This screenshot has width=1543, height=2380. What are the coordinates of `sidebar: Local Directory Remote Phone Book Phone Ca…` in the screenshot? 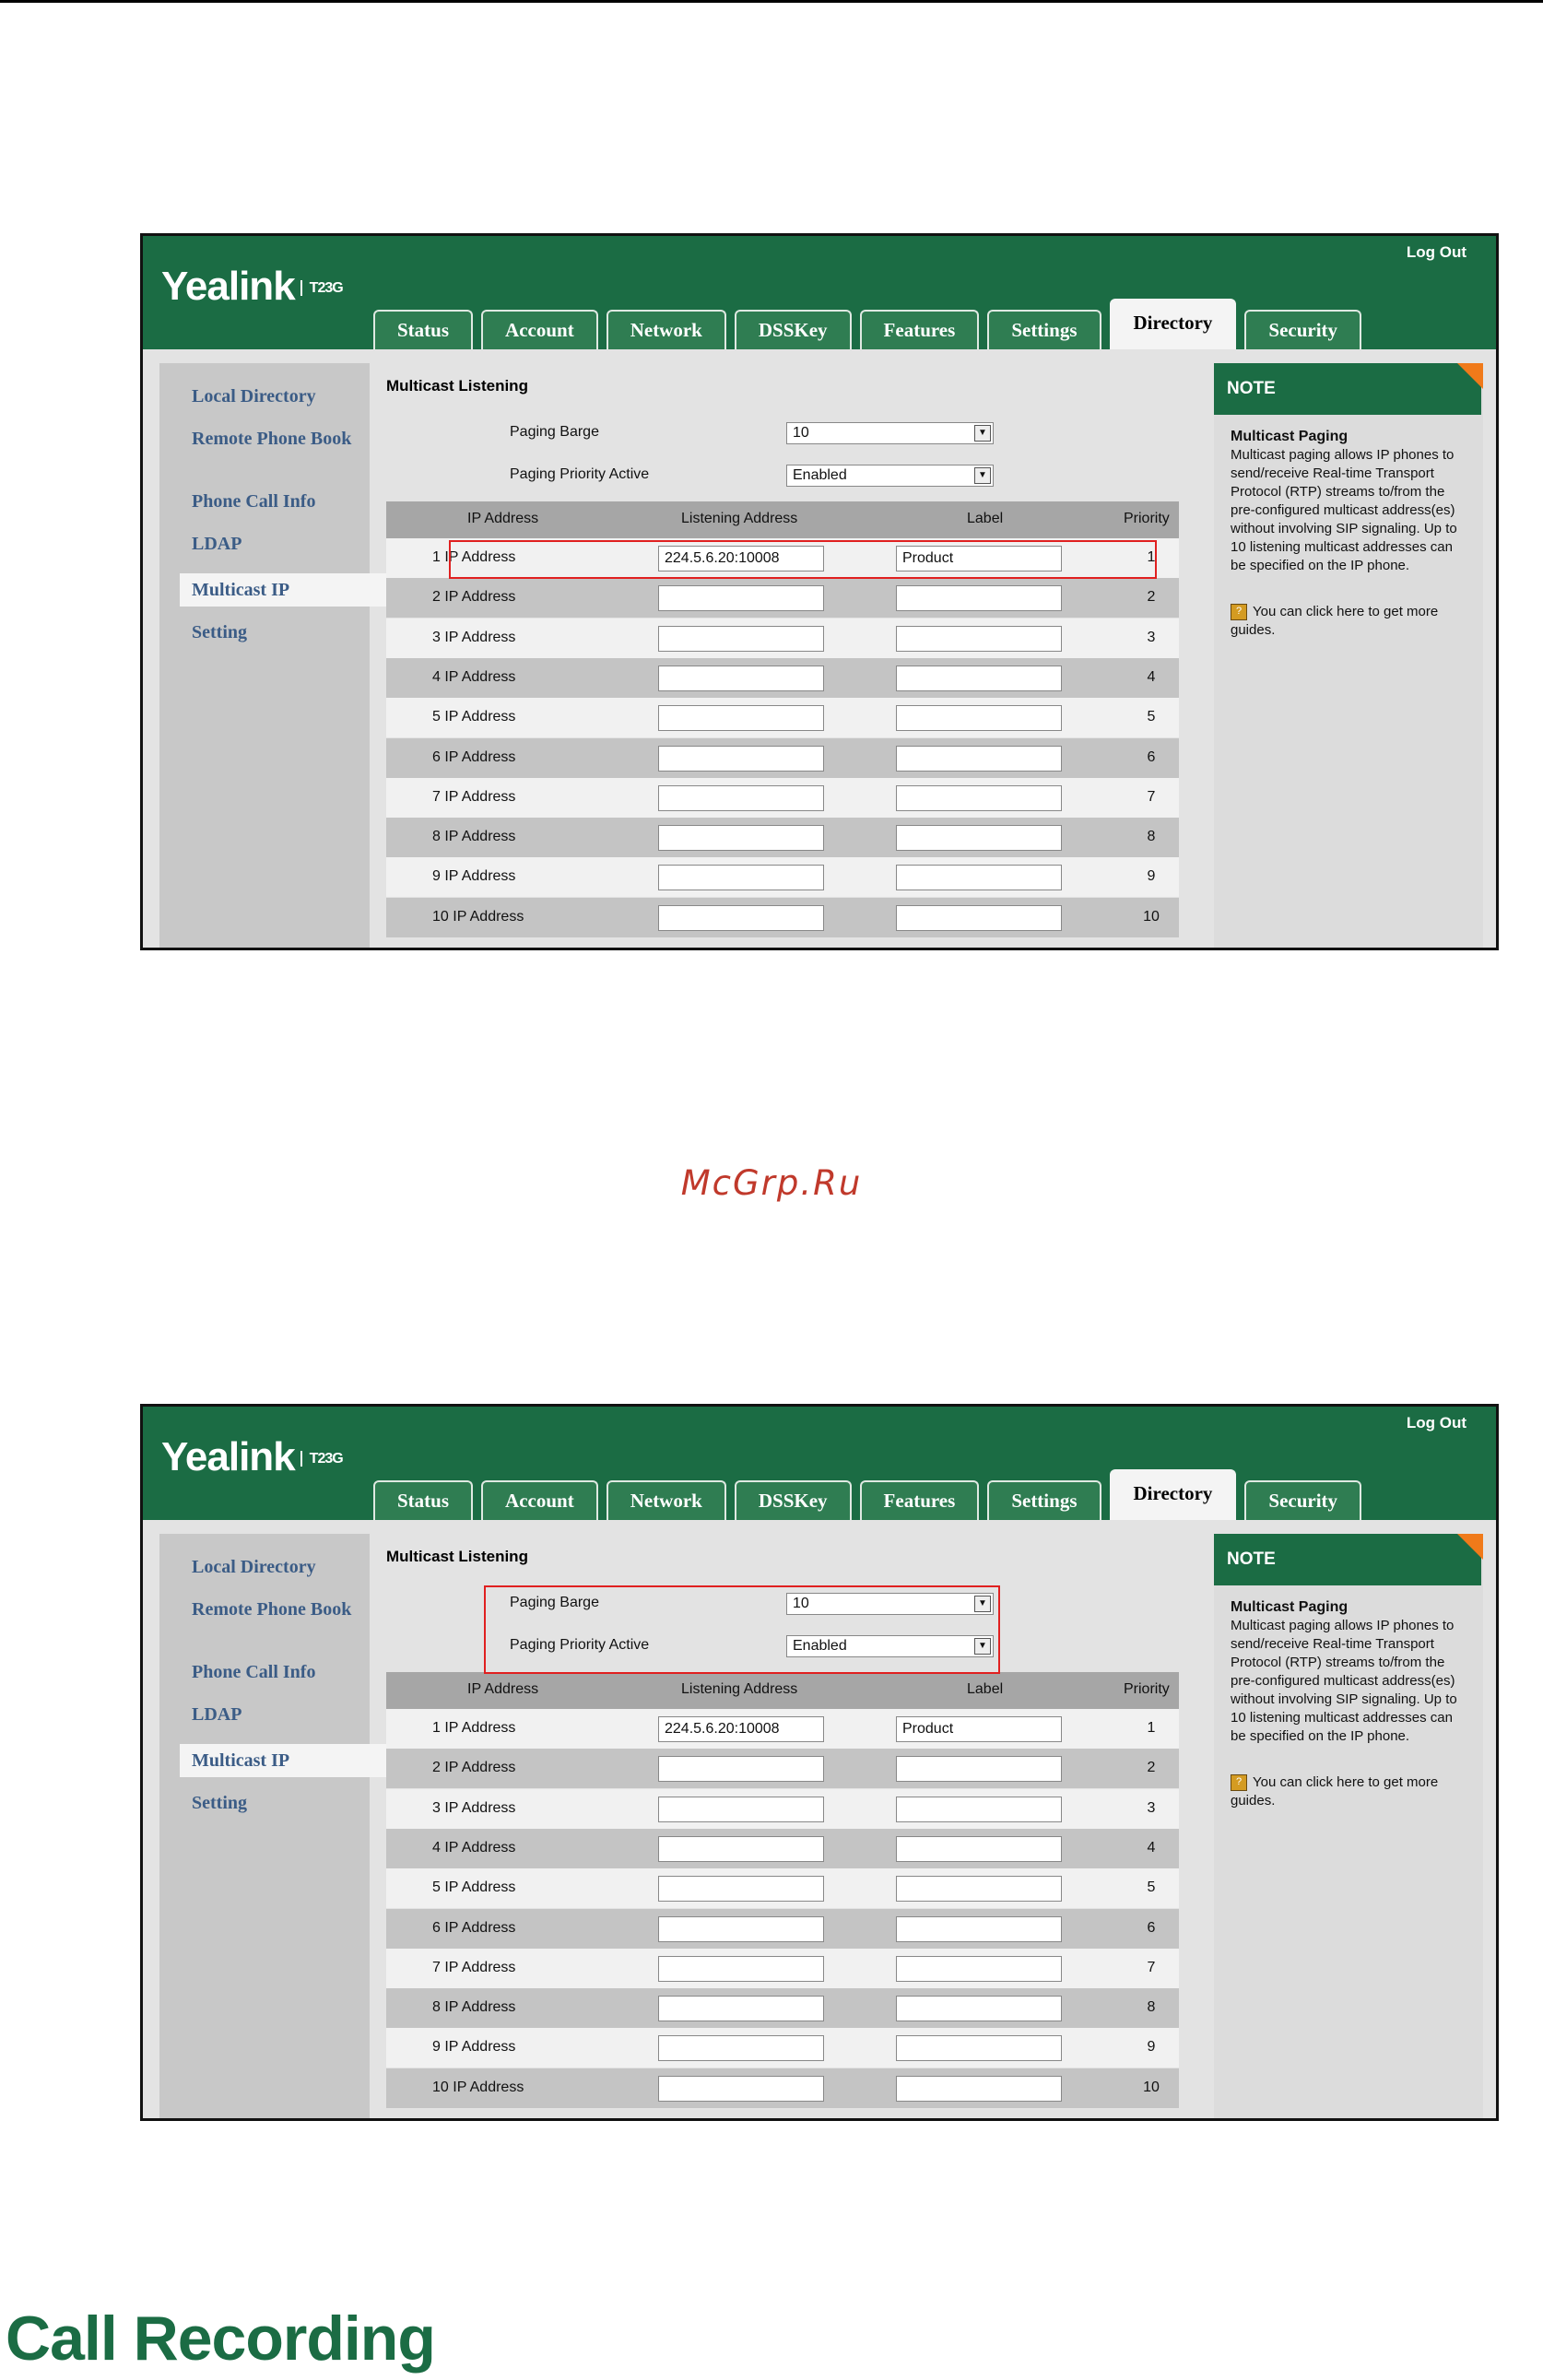 It's located at (275, 1826).